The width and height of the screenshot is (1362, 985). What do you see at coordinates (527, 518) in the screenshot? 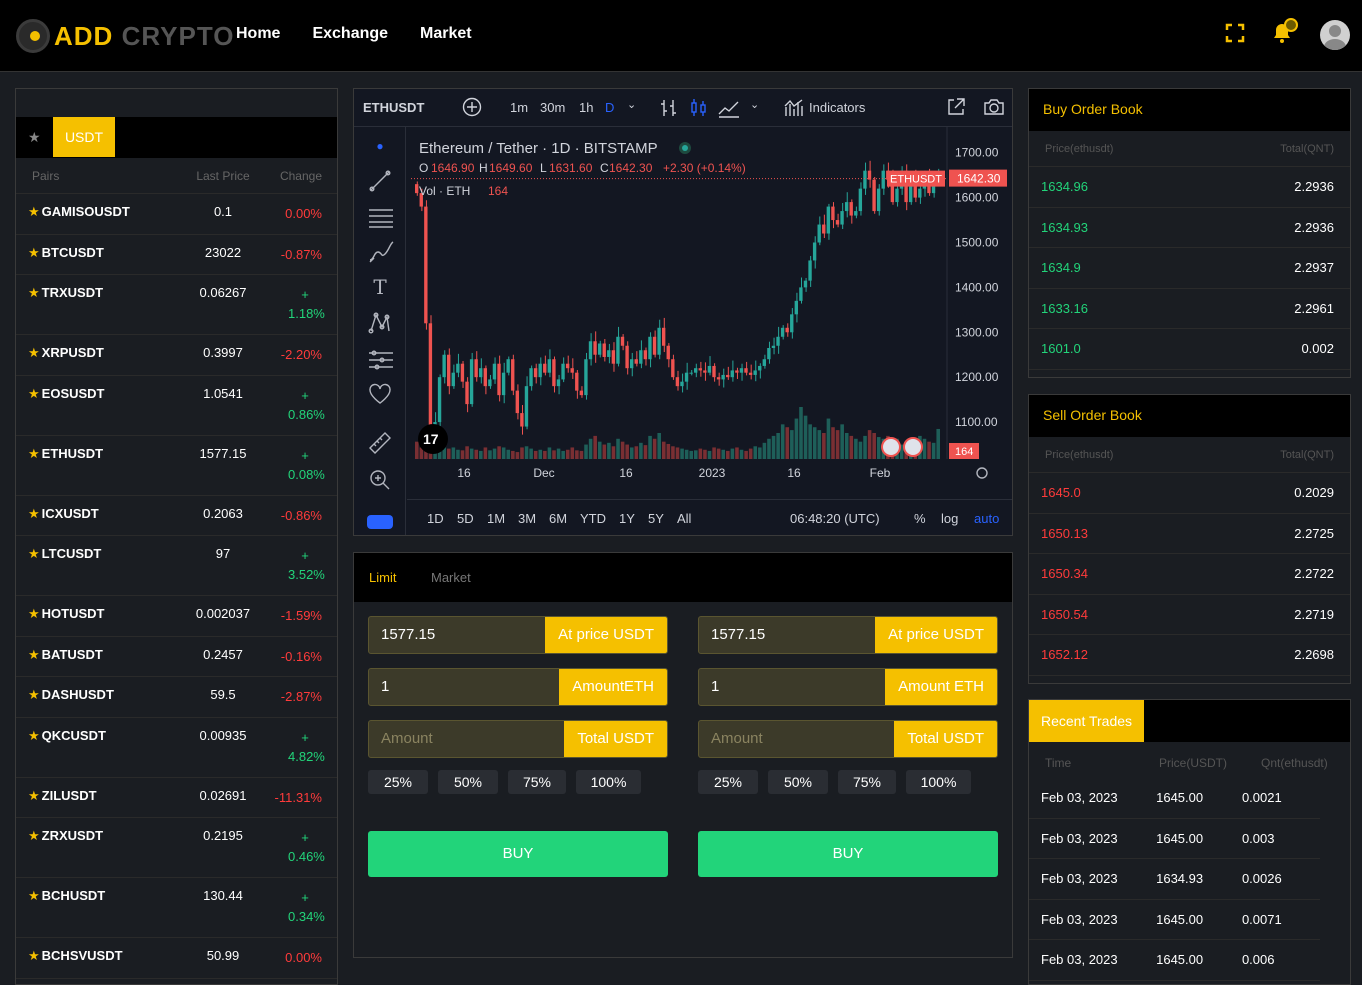
I see `range-3m: 3M` at bounding box center [527, 518].